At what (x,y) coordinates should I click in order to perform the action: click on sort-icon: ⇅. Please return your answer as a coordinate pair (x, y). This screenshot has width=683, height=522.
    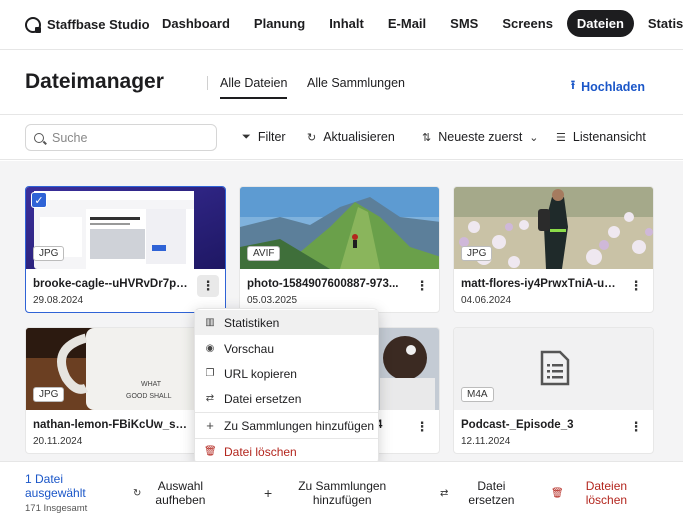
    Looking at the image, I should click on (427, 137).